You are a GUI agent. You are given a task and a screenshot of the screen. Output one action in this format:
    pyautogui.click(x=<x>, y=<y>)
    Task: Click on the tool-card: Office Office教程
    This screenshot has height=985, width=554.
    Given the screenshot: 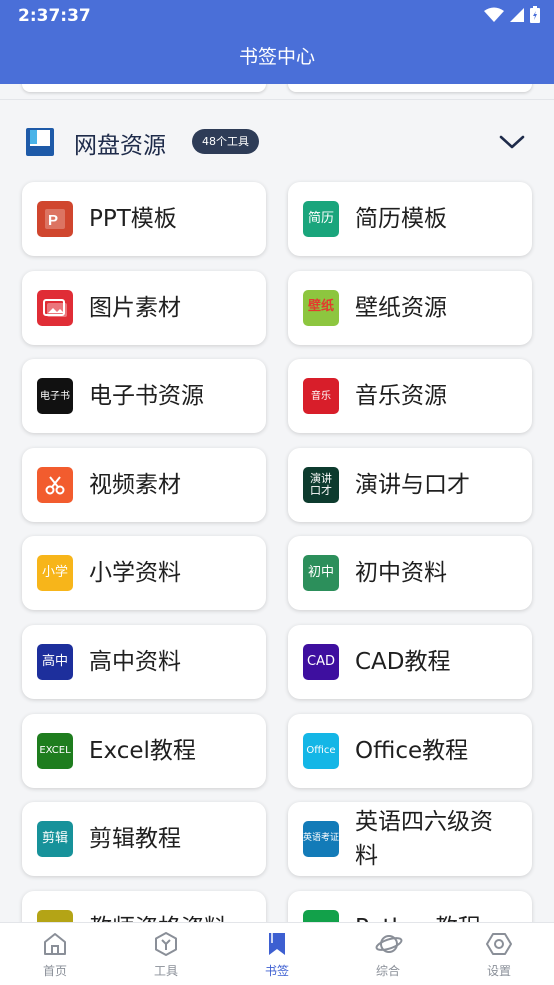 What is the action you would take?
    pyautogui.click(x=410, y=750)
    